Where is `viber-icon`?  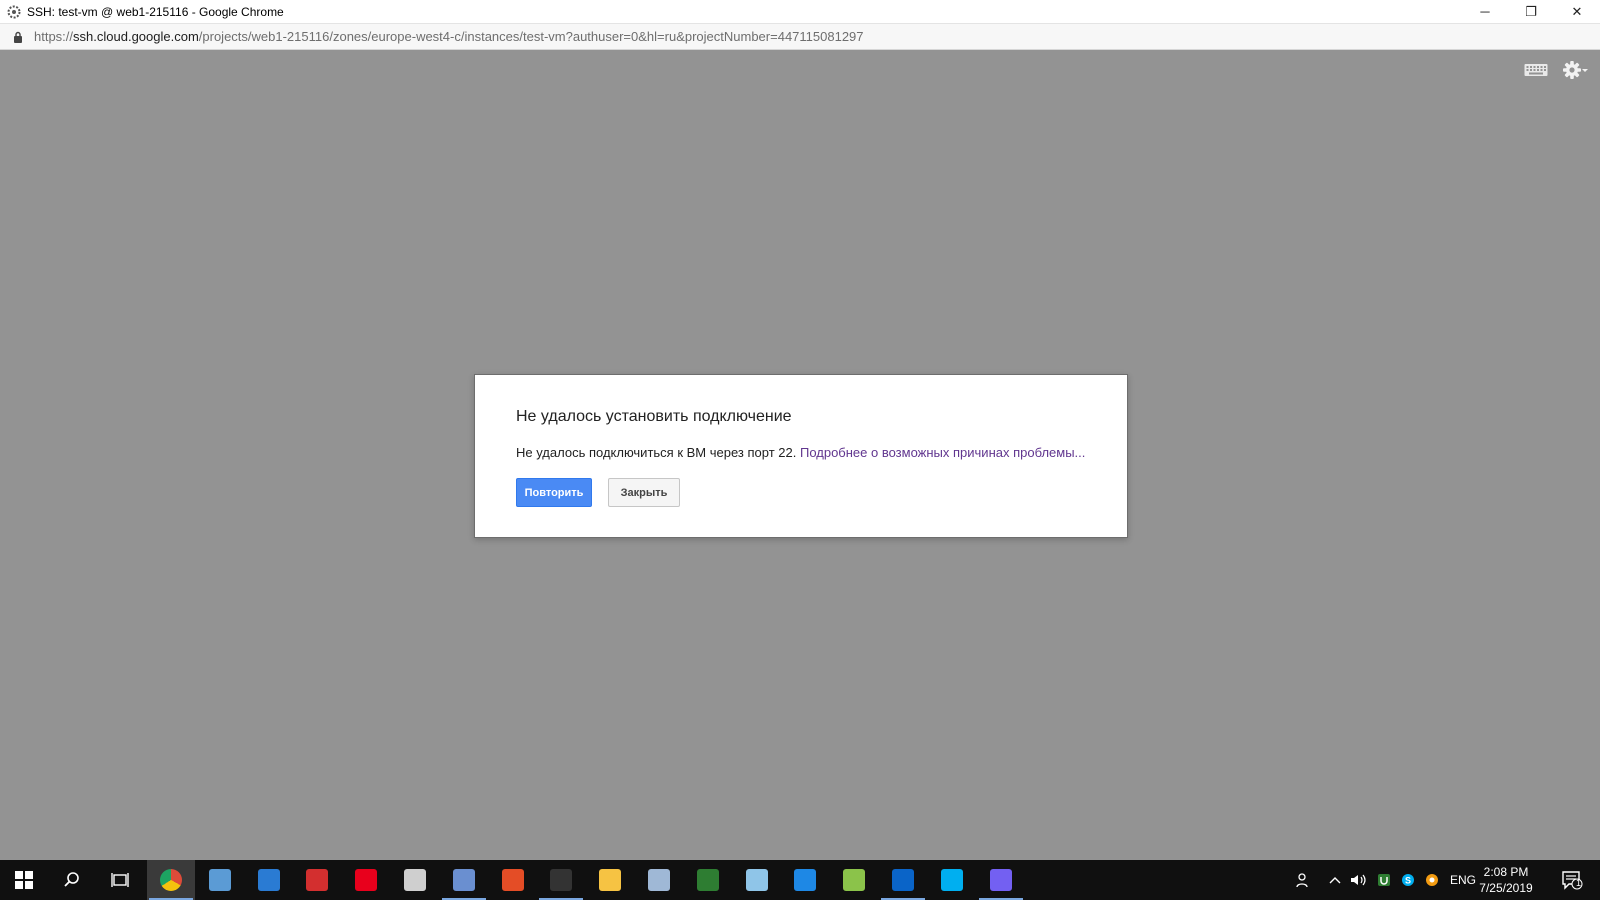
viber-icon is located at coordinates (1001, 880).